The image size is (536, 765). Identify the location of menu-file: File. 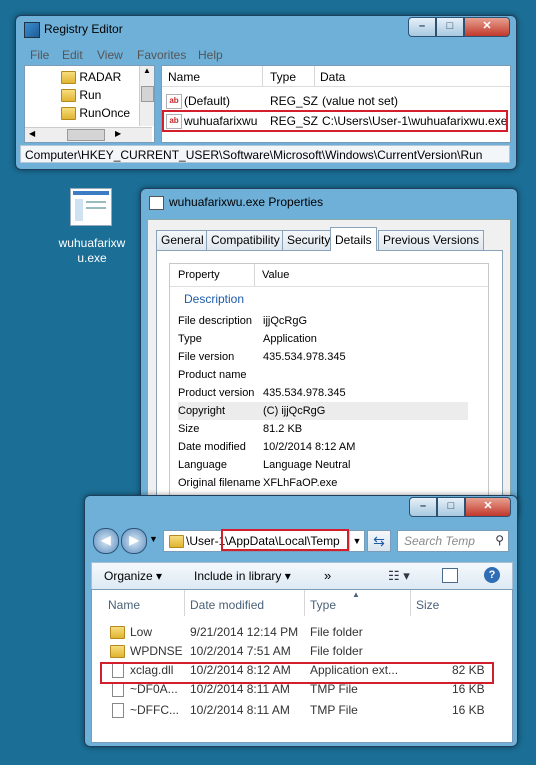
(39, 55).